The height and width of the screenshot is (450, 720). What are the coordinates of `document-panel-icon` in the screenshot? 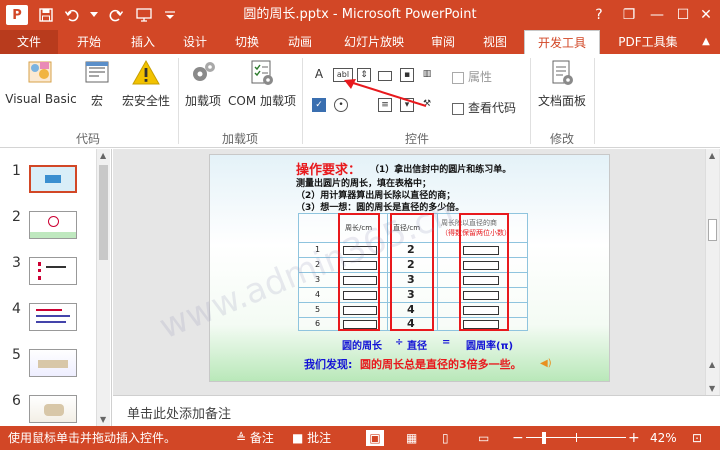 It's located at (562, 72).